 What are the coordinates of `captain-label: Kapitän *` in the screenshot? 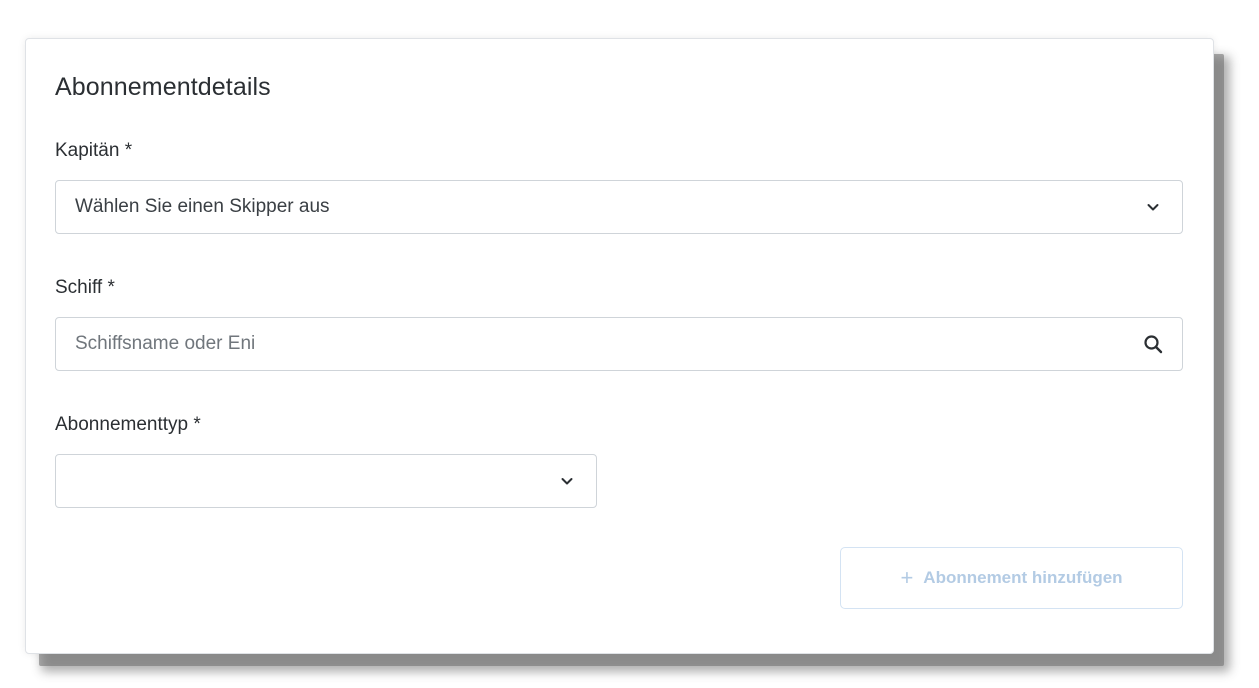 It's located at (94, 150).